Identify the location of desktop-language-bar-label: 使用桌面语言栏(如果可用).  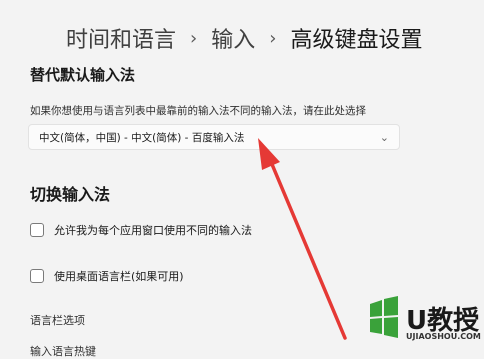
(119, 276).